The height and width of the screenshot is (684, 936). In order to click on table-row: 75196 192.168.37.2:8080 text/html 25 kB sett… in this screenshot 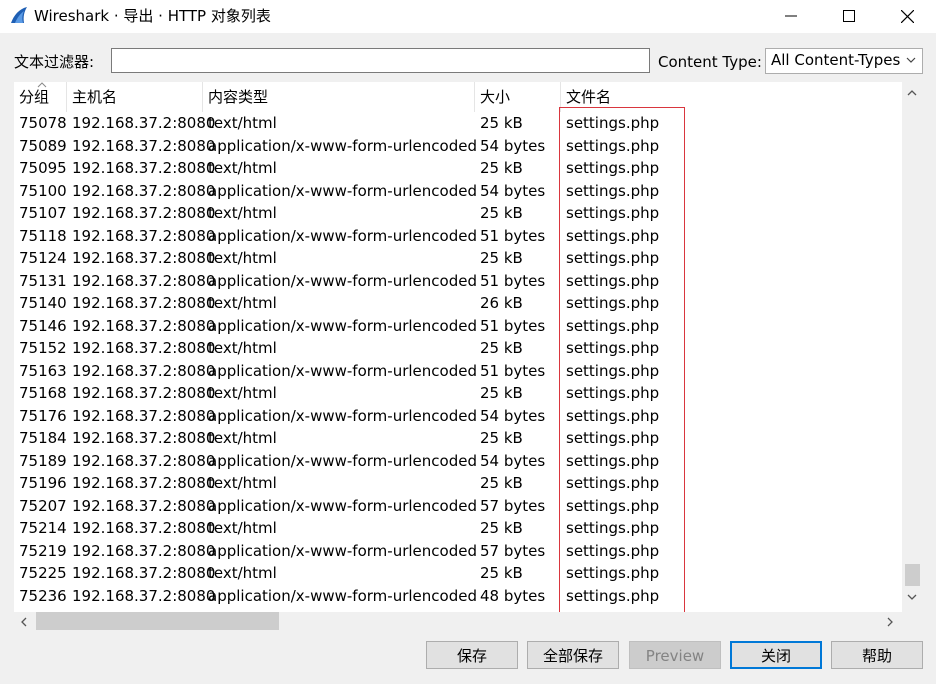, I will do `click(458, 483)`.